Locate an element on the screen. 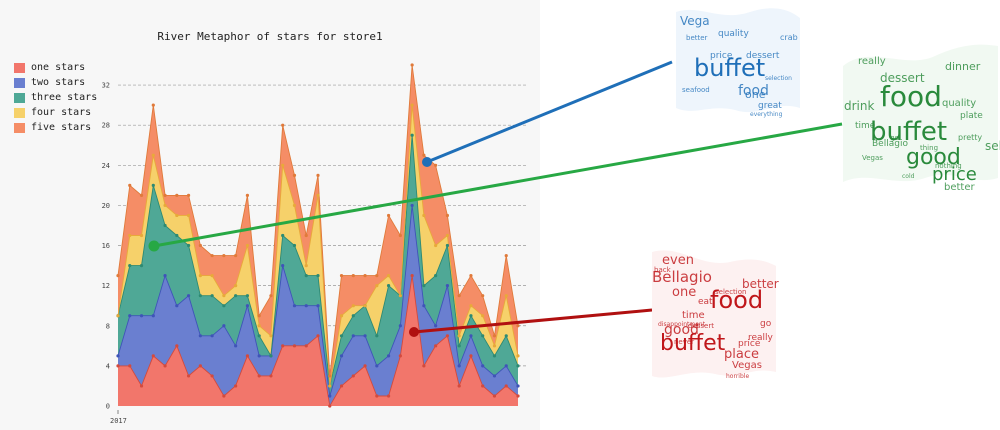 The height and width of the screenshot is (430, 1000). wordcloud-word: better is located at coordinates (760, 284).